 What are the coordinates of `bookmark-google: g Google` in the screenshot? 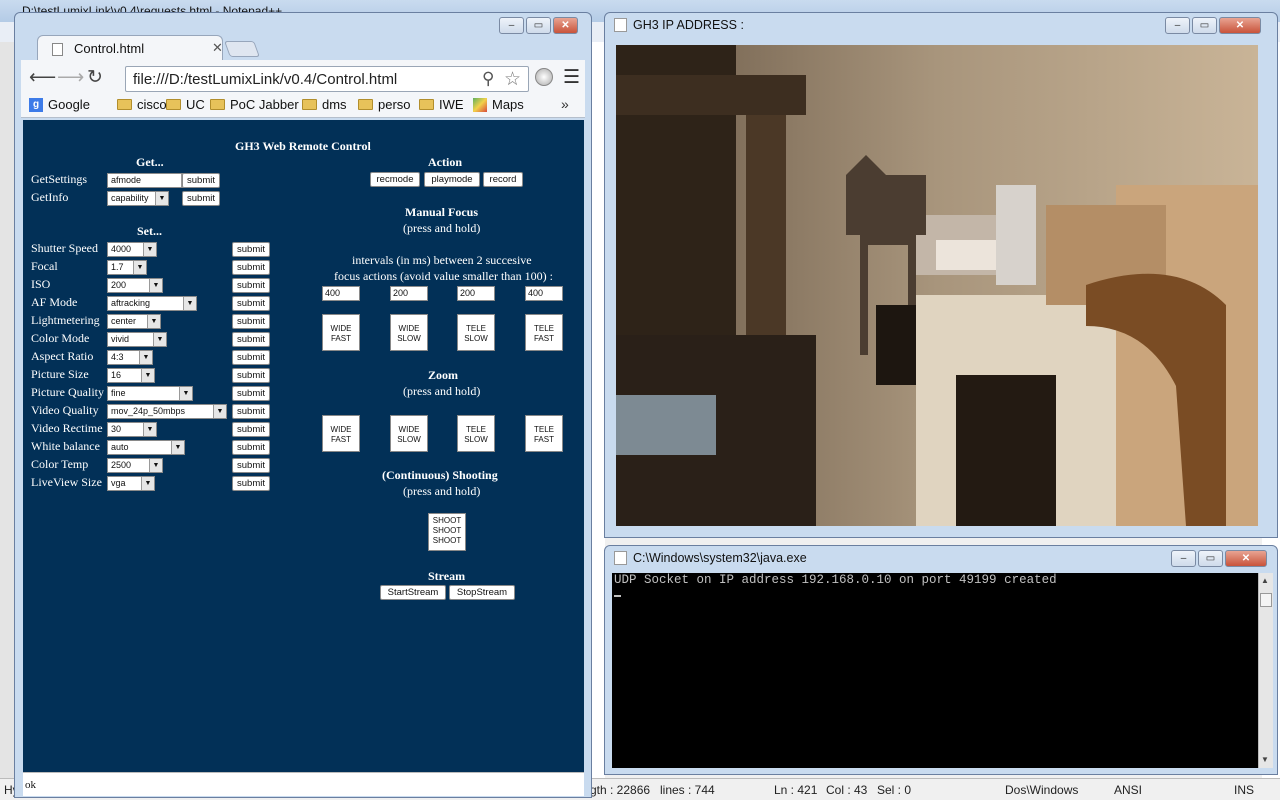 It's located at (59, 104).